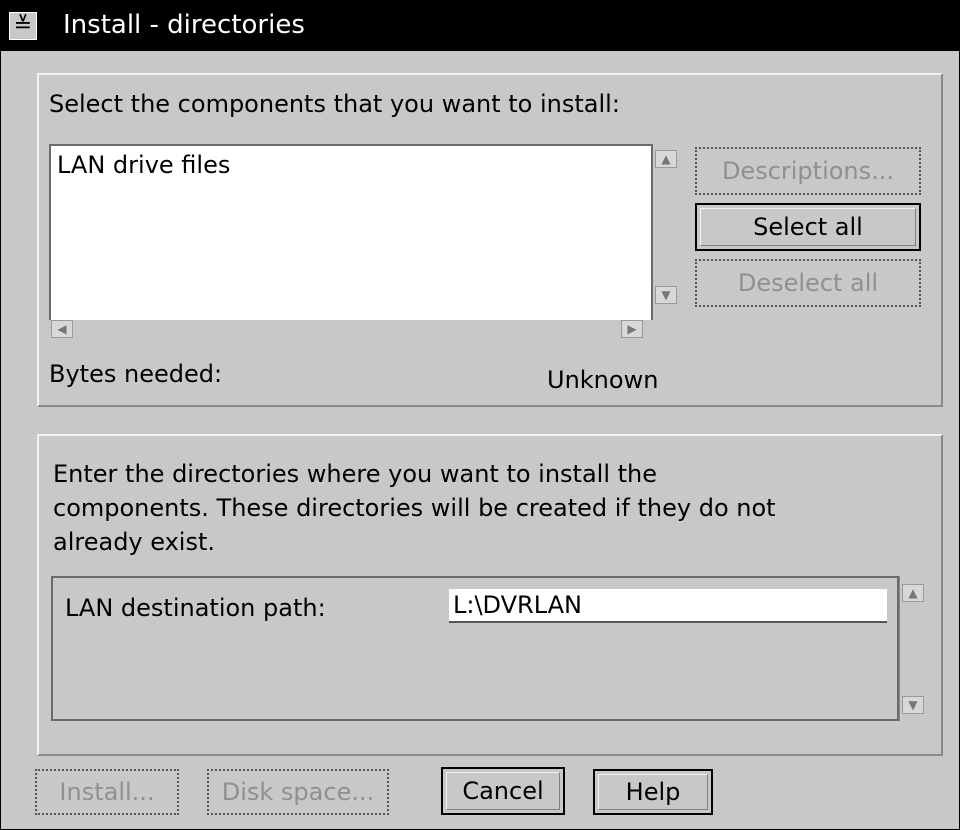 The image size is (960, 830). I want to click on lan-destination-path-field, so click(668, 606).